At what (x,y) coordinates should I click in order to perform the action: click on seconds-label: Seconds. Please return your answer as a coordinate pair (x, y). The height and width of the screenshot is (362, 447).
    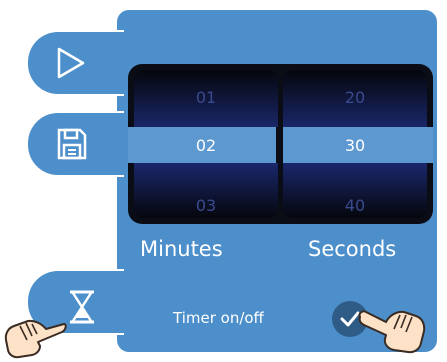
    Looking at the image, I should click on (352, 249).